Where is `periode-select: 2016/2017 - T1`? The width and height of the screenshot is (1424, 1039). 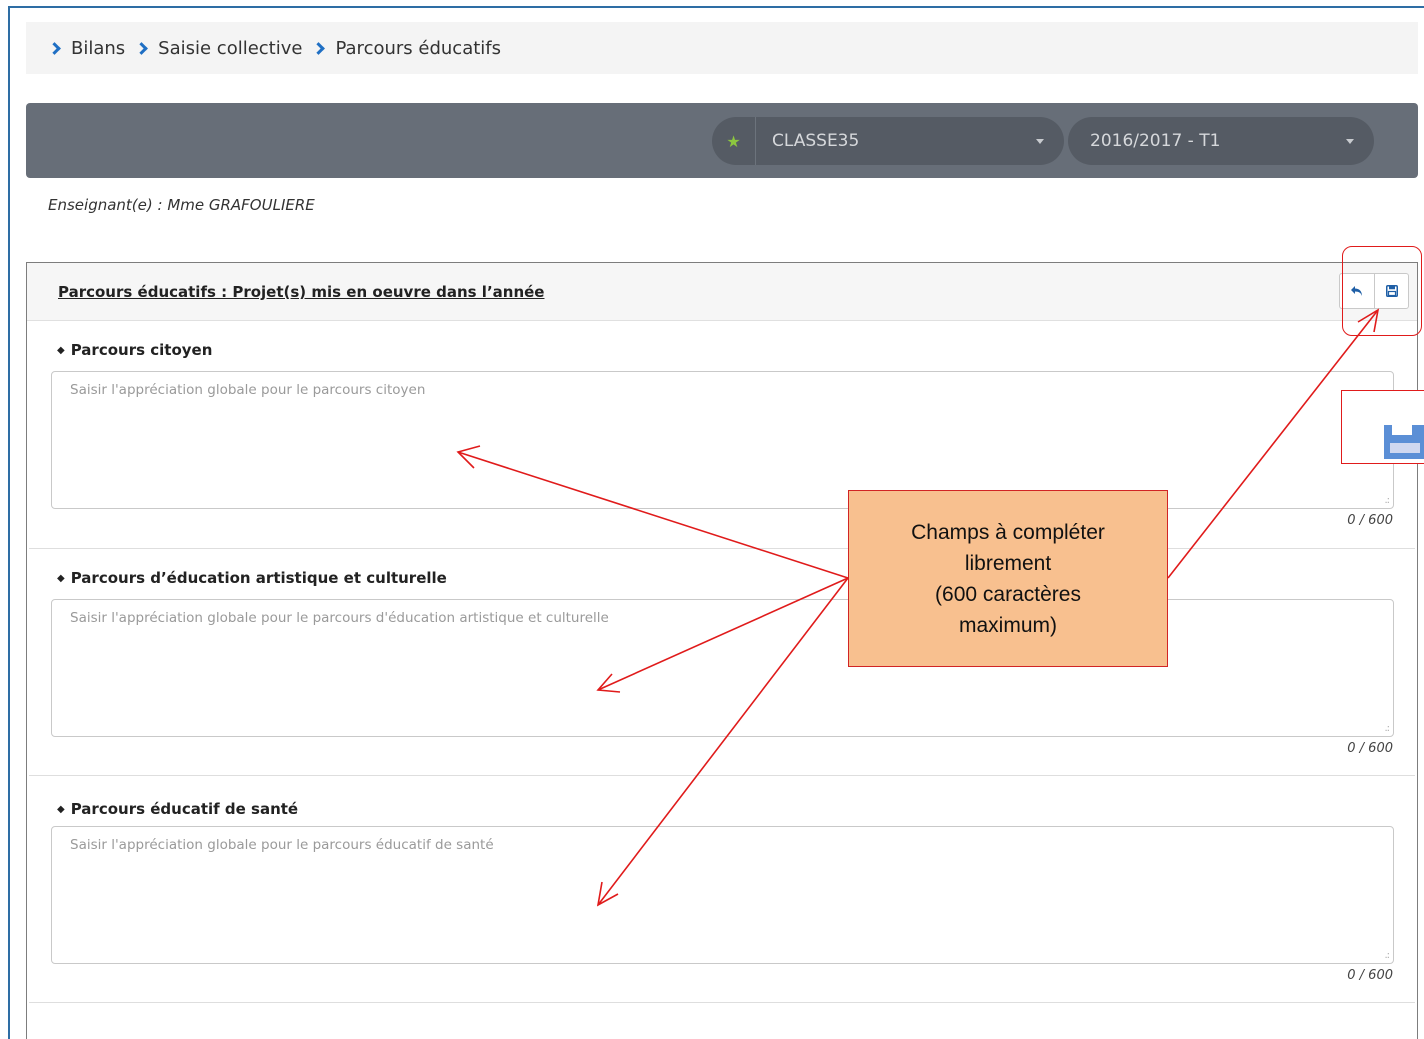 periode-select: 2016/2017 - T1 is located at coordinates (1221, 141).